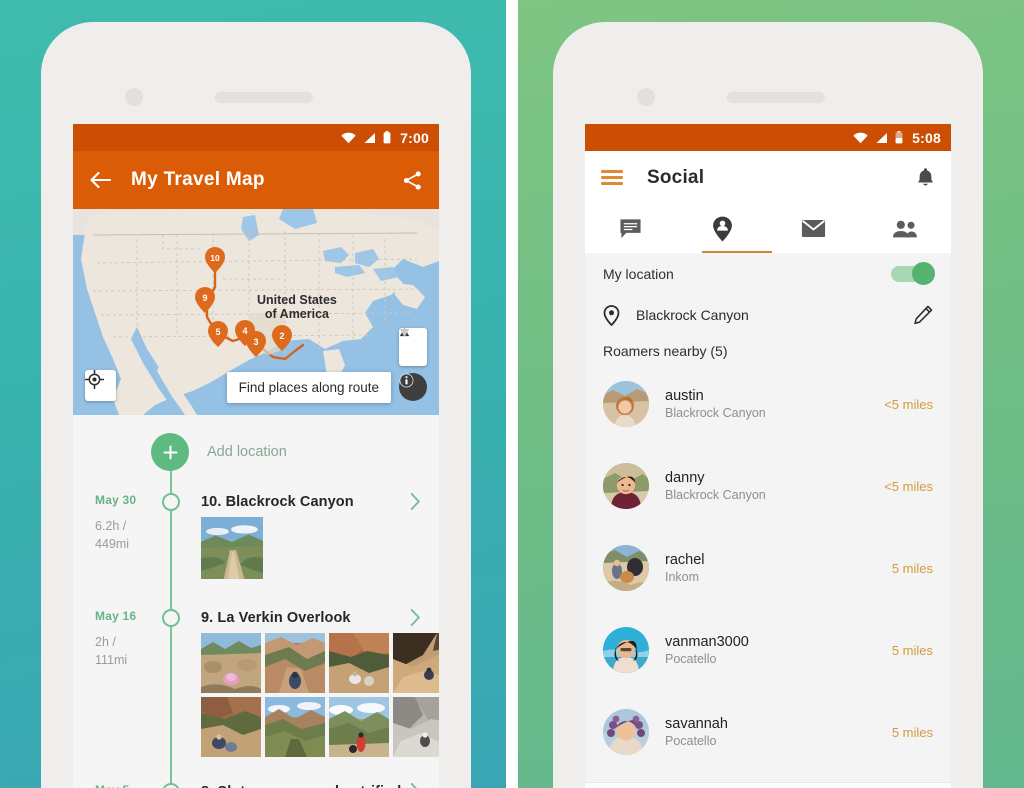  What do you see at coordinates (768, 568) in the screenshot?
I see `list-item: rachel Inkom 5 miles` at bounding box center [768, 568].